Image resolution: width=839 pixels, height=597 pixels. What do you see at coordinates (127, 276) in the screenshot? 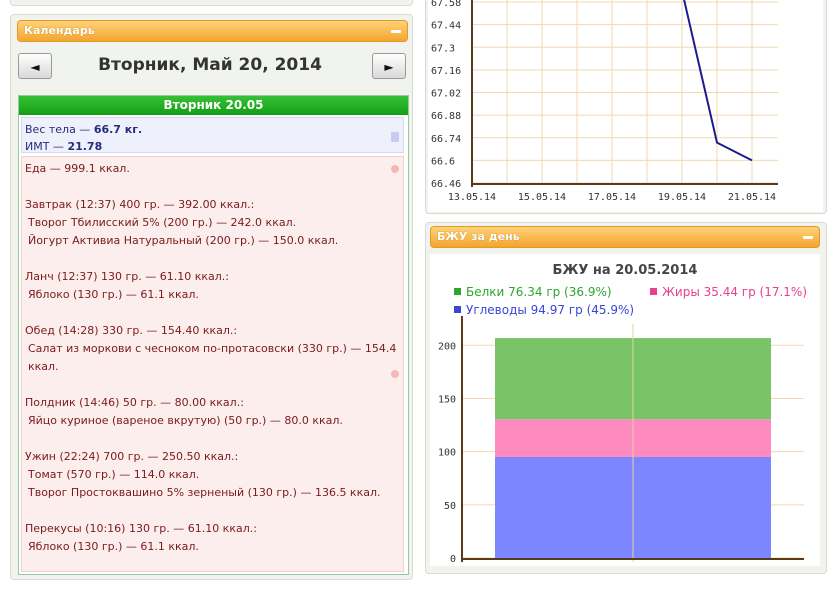
I see `meal-title: Ланч (12:37) 130 гр. — 61.10 ккал.:` at bounding box center [127, 276].